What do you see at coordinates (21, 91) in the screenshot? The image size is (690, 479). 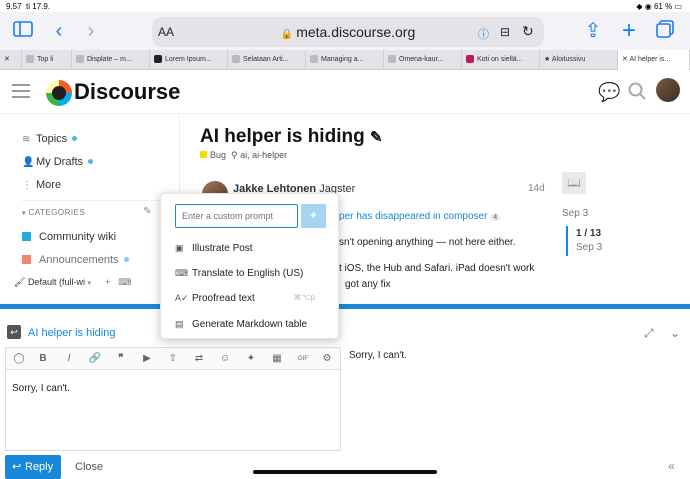 I see `hamburger-menu-icon` at bounding box center [21, 91].